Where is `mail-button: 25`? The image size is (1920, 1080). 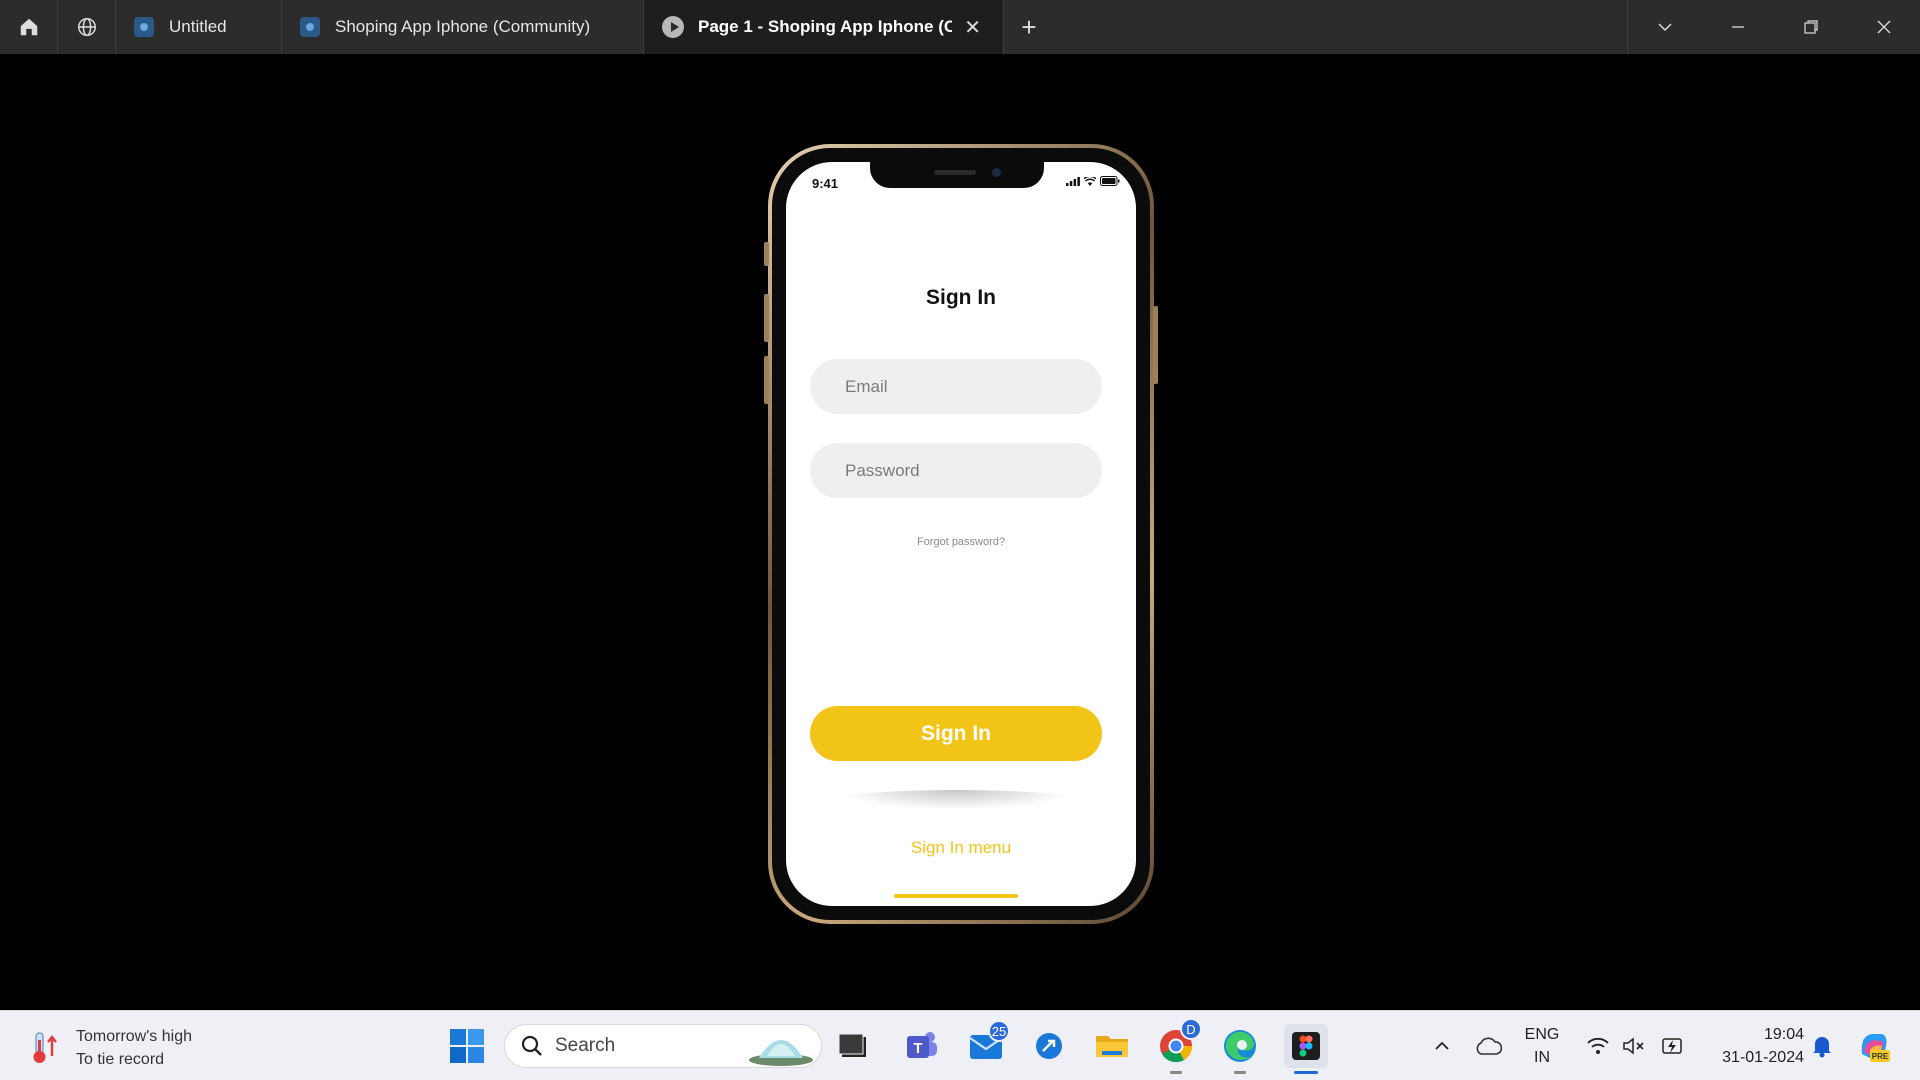
mail-button: 25 is located at coordinates (988, 1043).